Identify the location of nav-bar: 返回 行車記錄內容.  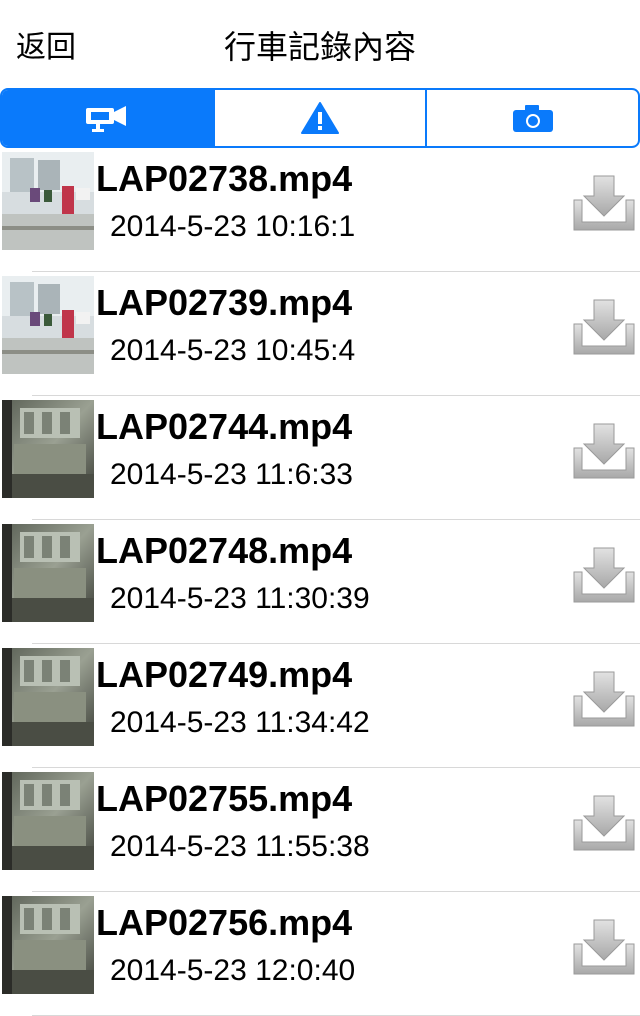
(320, 44).